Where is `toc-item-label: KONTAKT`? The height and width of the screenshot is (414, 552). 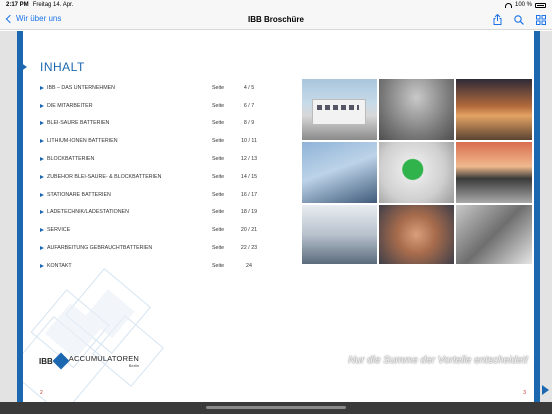
toc-item-label: KONTAKT is located at coordinates (59, 265).